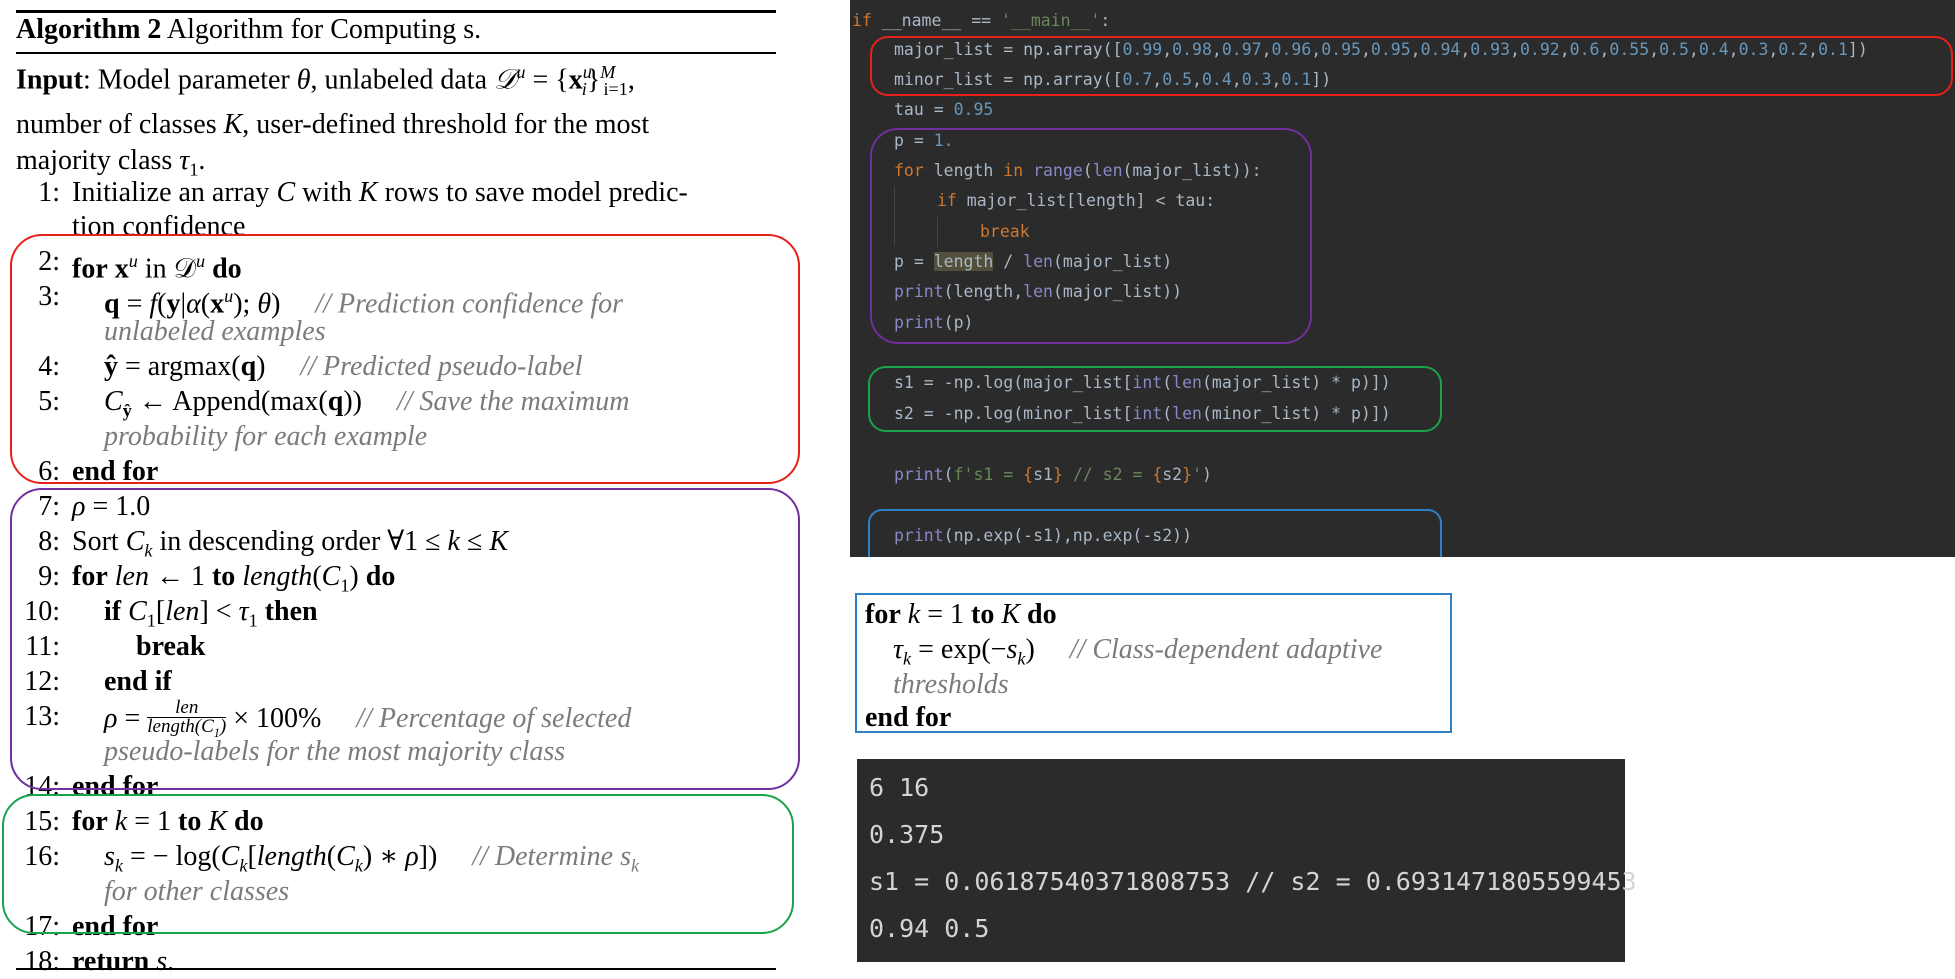 The height and width of the screenshot is (979, 1955). What do you see at coordinates (89, 29) in the screenshot?
I see `algorithm-label: Algorithm 2` at bounding box center [89, 29].